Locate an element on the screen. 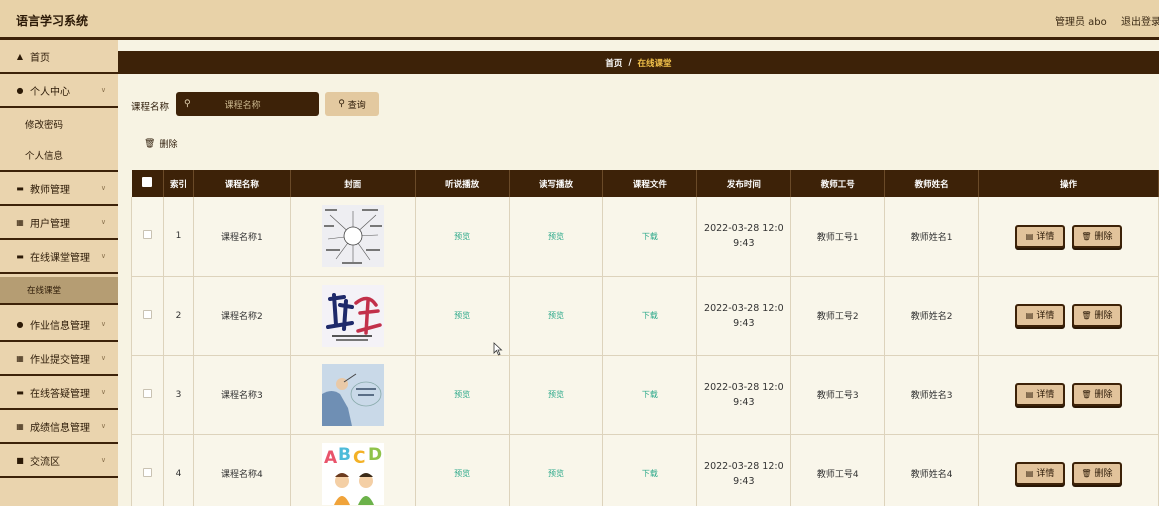  chat-icon: ▬ is located at coordinates (20, 392).